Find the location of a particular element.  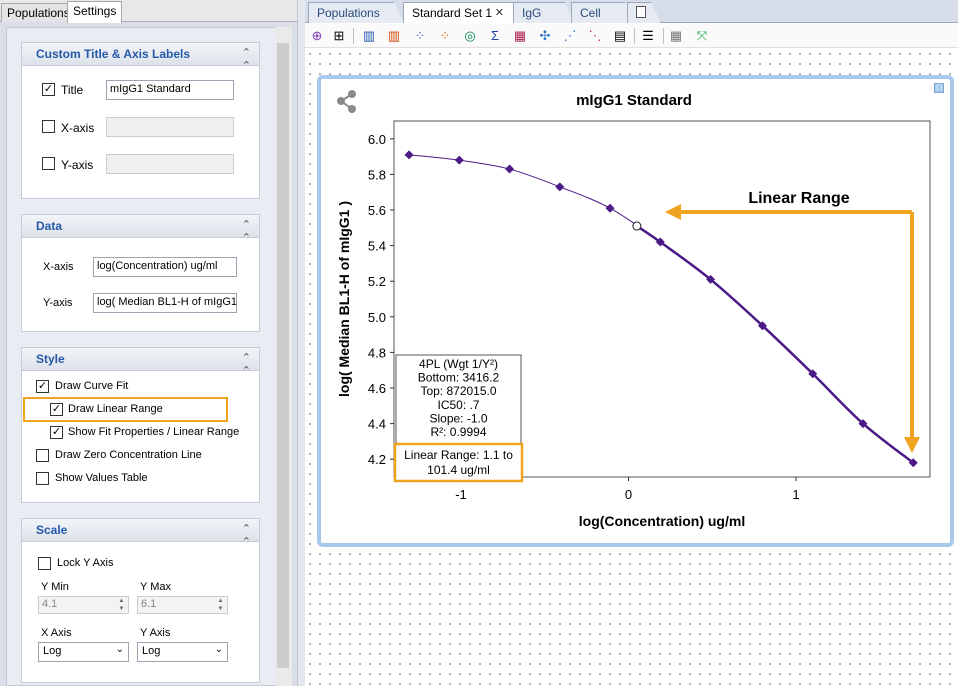

linear-range-annotation: Linear Range is located at coordinates (798, 198).